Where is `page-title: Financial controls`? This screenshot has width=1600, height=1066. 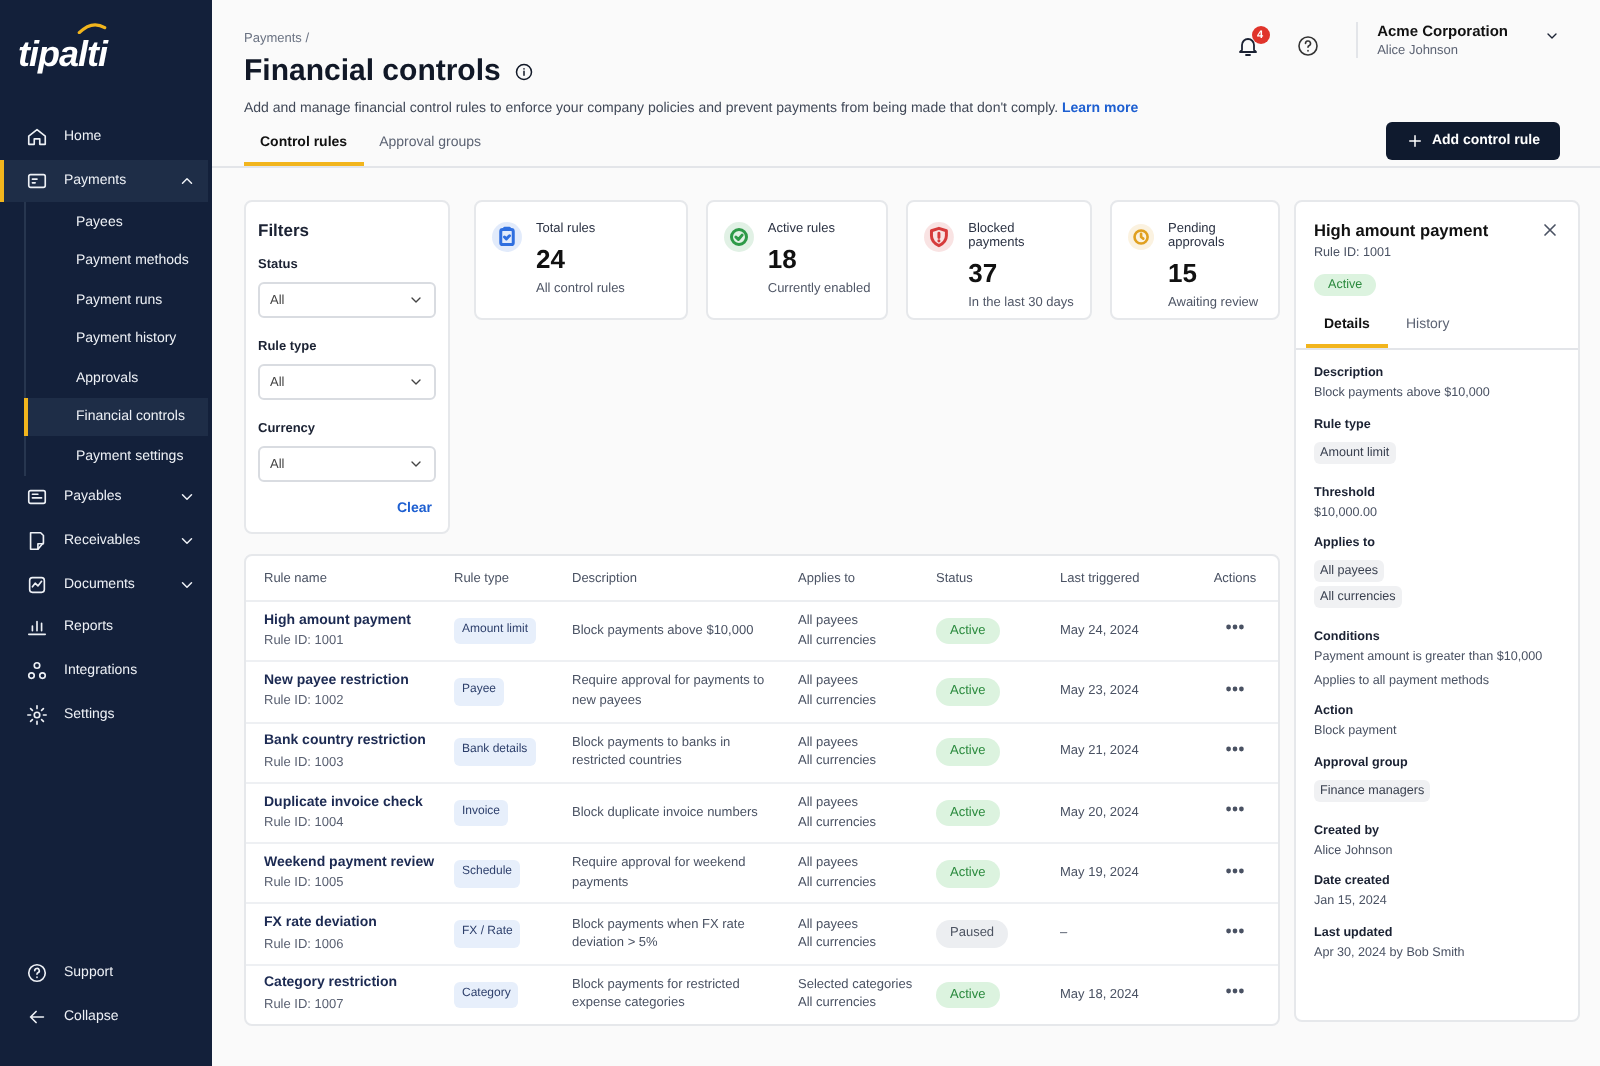 page-title: Financial controls is located at coordinates (372, 71).